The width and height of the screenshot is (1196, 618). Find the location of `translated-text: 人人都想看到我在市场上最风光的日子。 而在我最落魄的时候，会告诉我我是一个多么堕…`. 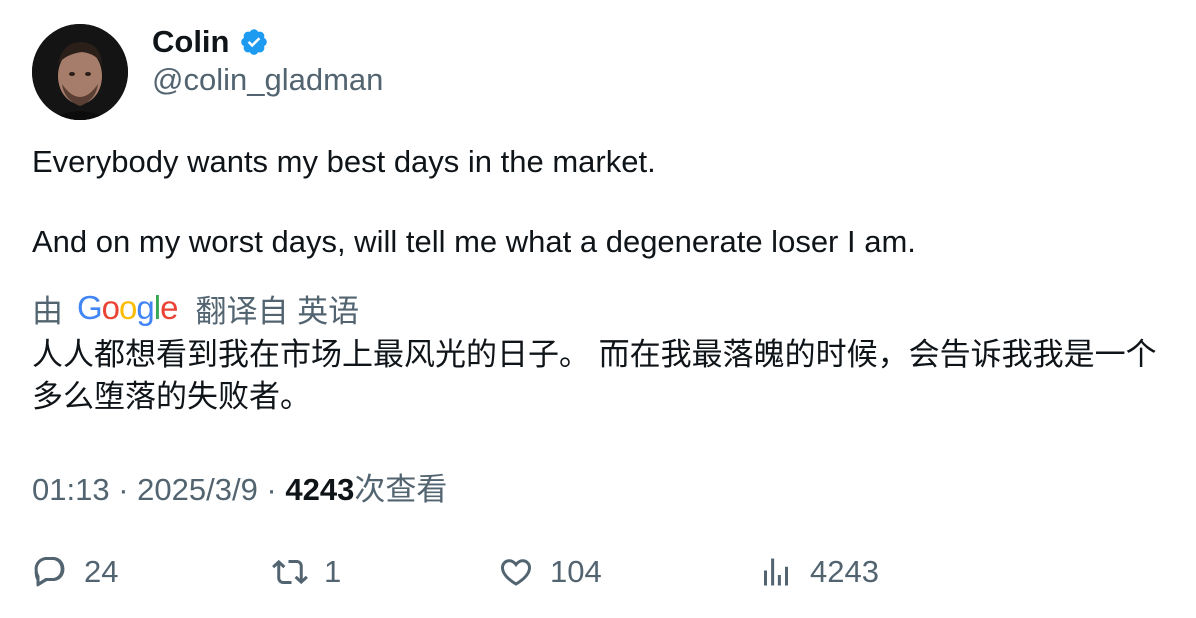

translated-text: 人人都想看到我在市场上最风光的日子。 而在我最落魄的时候，会告诉我我是一个多么堕… is located at coordinates (594, 375).